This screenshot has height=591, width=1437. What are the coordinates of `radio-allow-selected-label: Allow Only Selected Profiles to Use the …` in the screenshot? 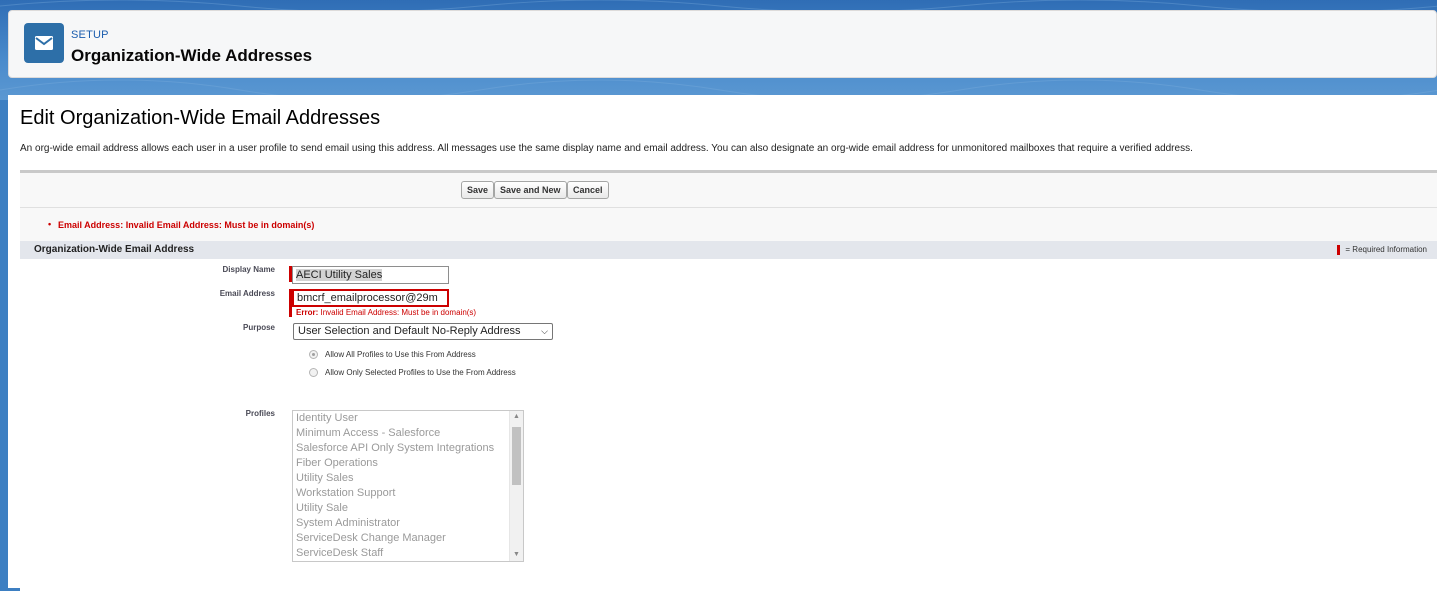 It's located at (420, 372).